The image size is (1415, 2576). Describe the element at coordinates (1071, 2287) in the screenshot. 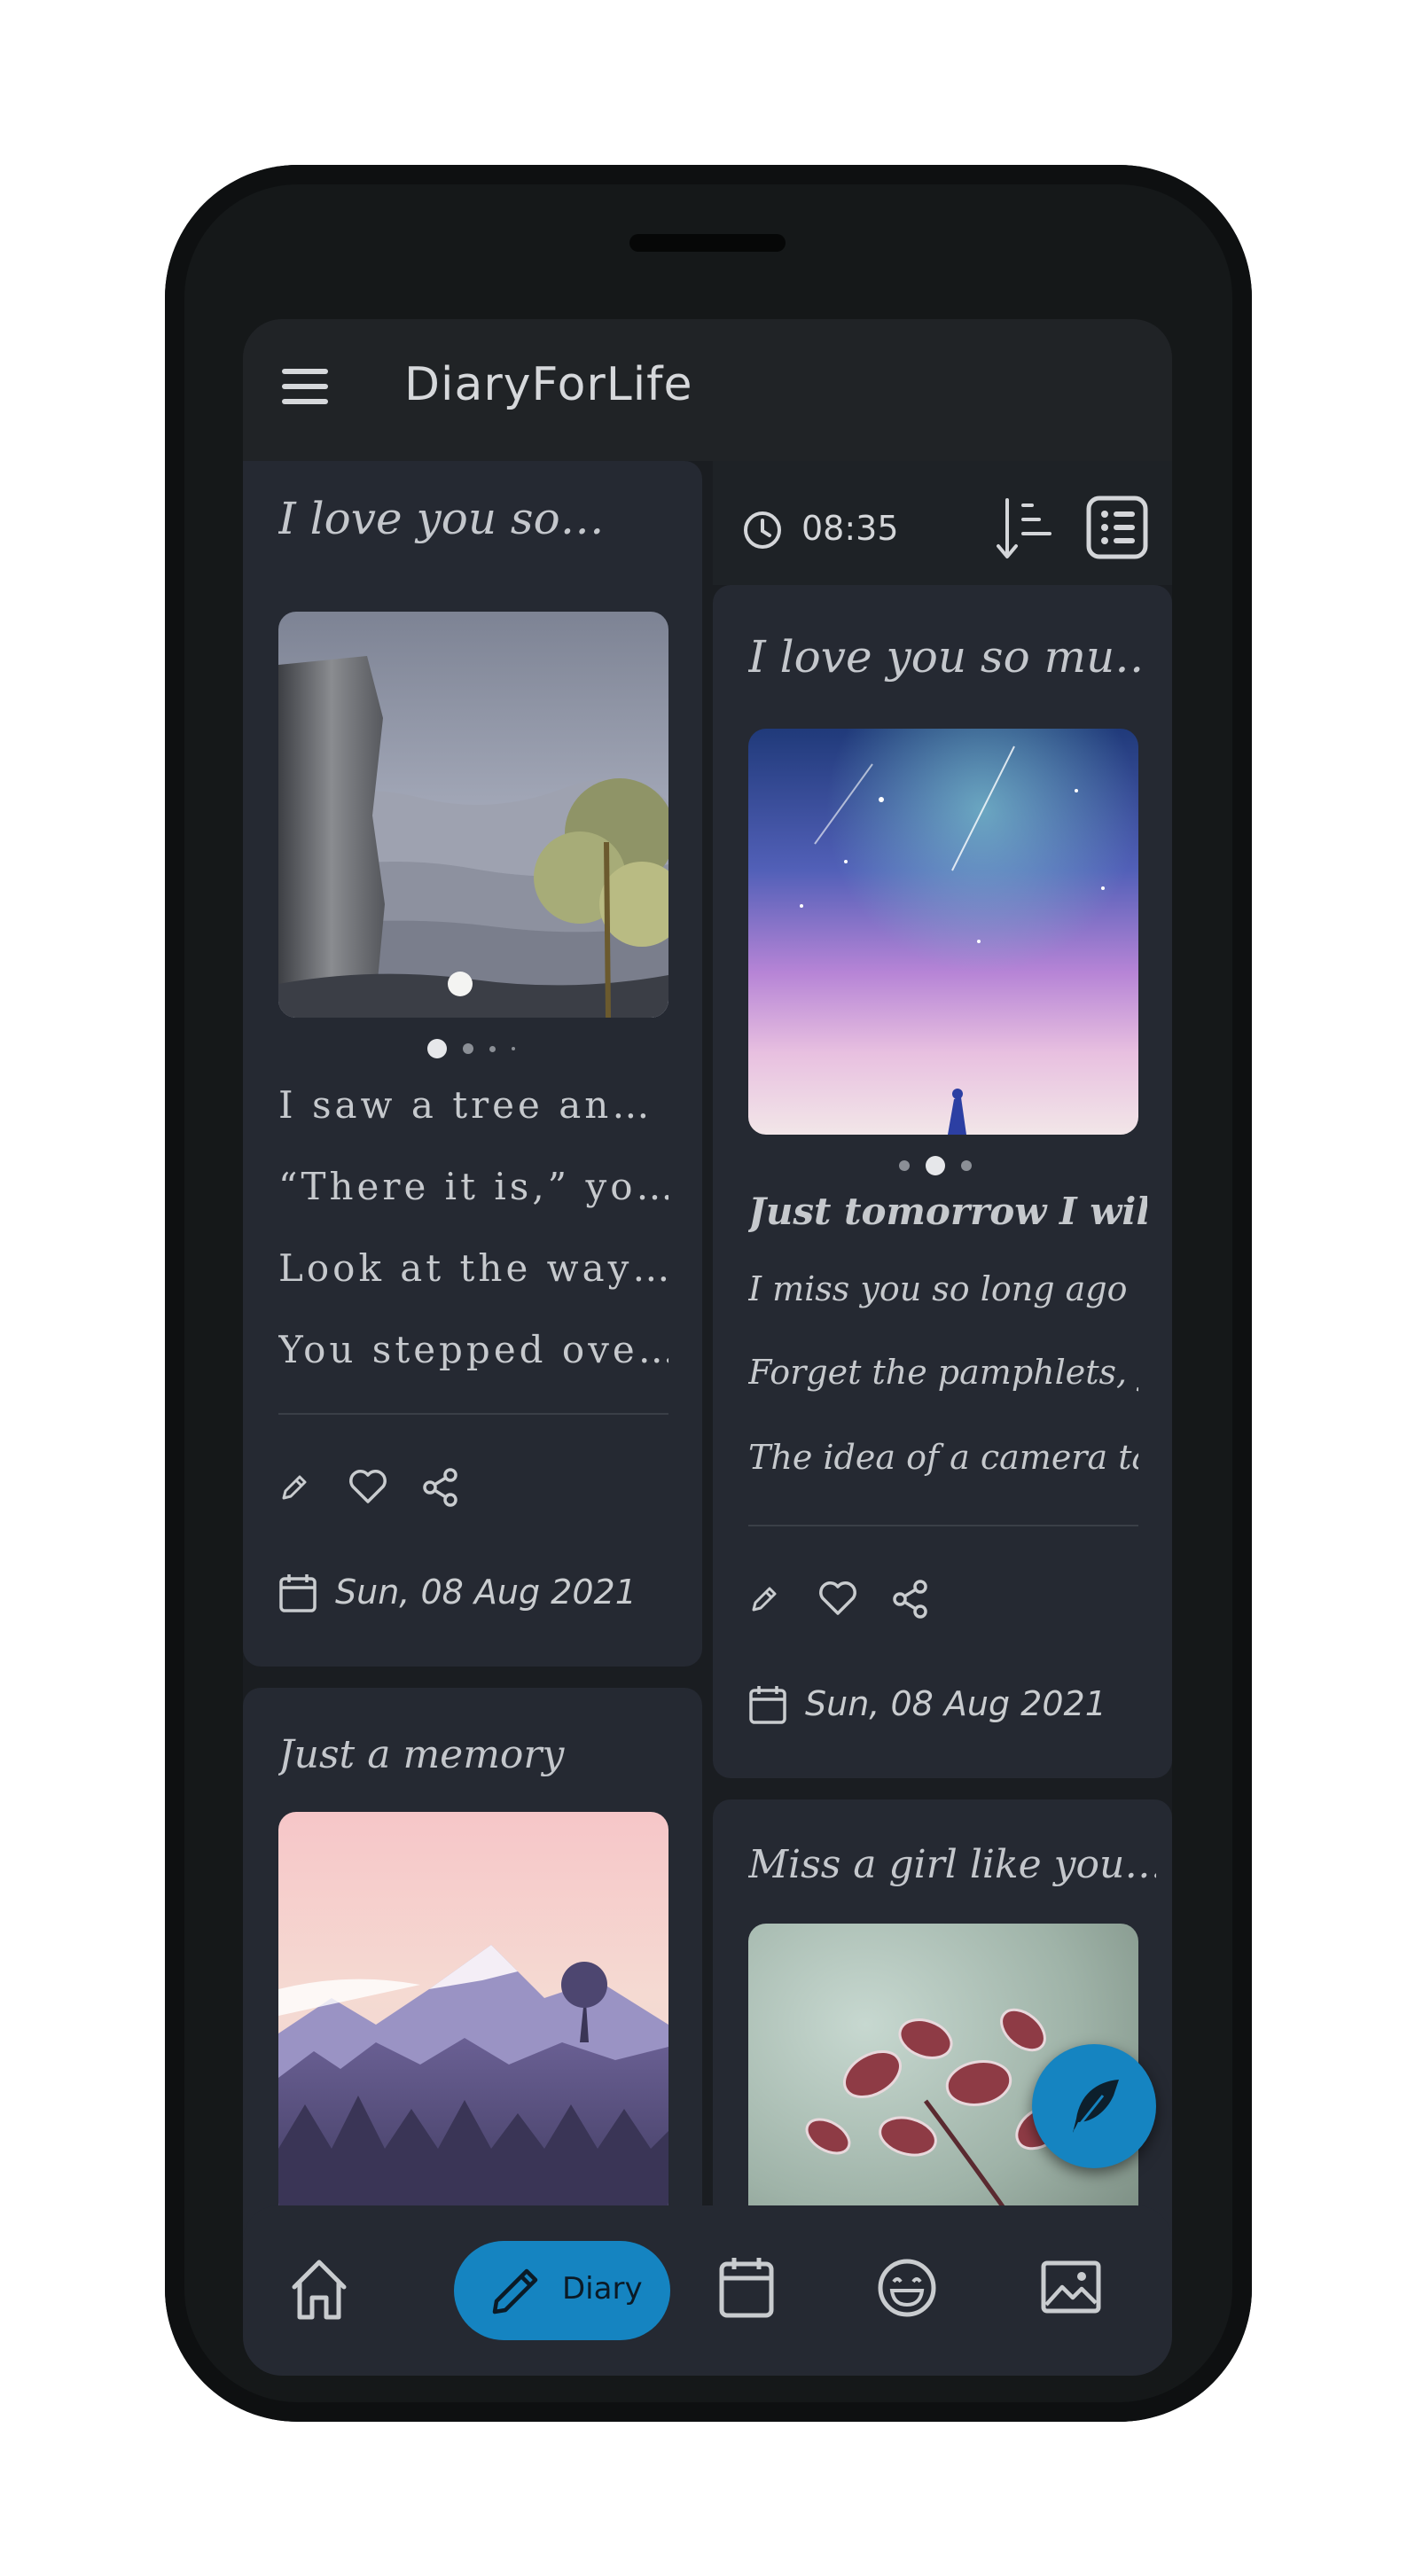

I see `image-icon` at that location.